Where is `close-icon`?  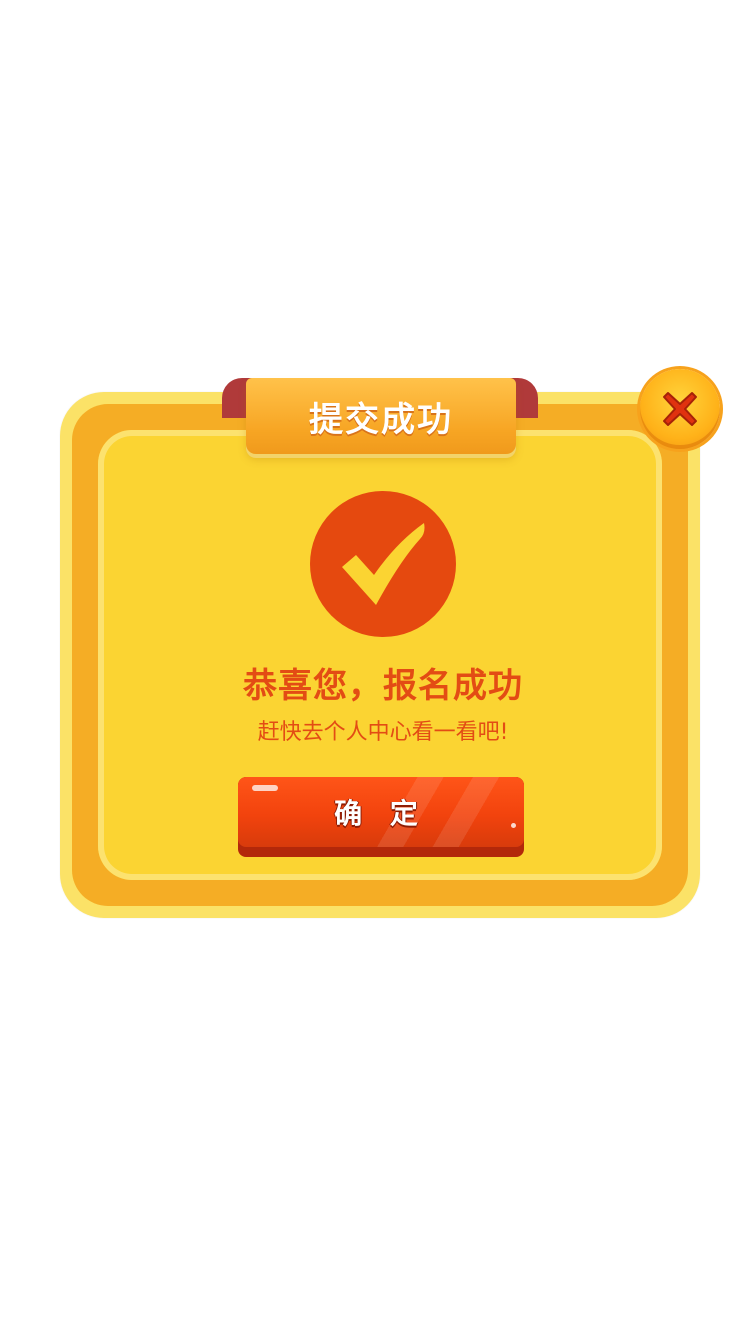
close-icon is located at coordinates (680, 409).